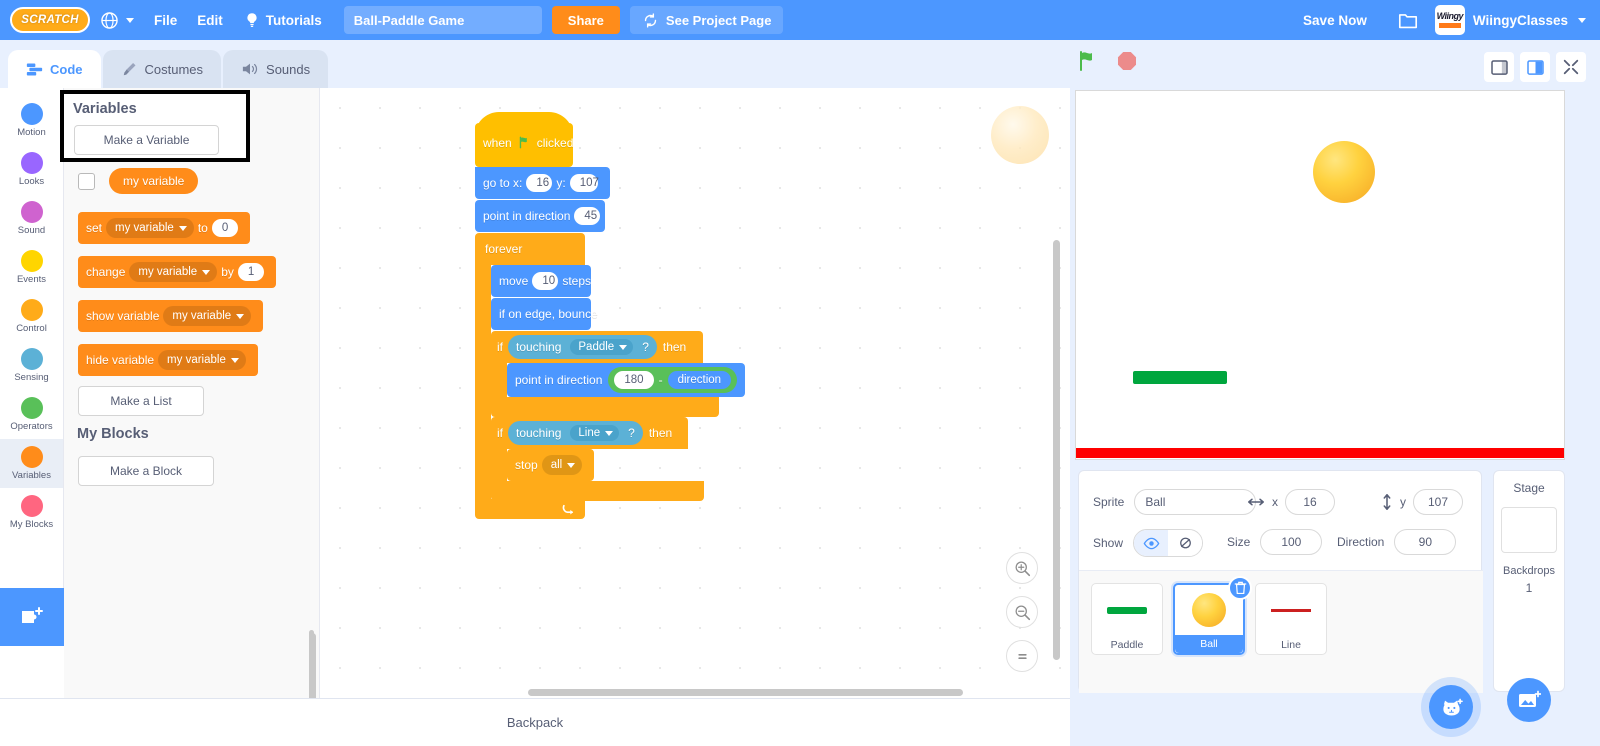 This screenshot has width=1600, height=746. What do you see at coordinates (31, 463) in the screenshot?
I see `category-variables: Variables` at bounding box center [31, 463].